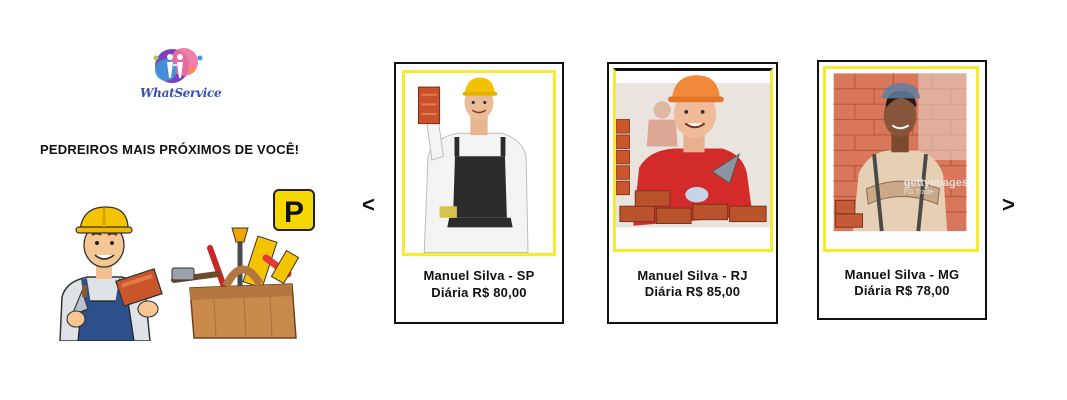 The width and height of the screenshot is (1067, 400). What do you see at coordinates (692, 275) in the screenshot?
I see `worker-name: Manuel Silva - RJ` at bounding box center [692, 275].